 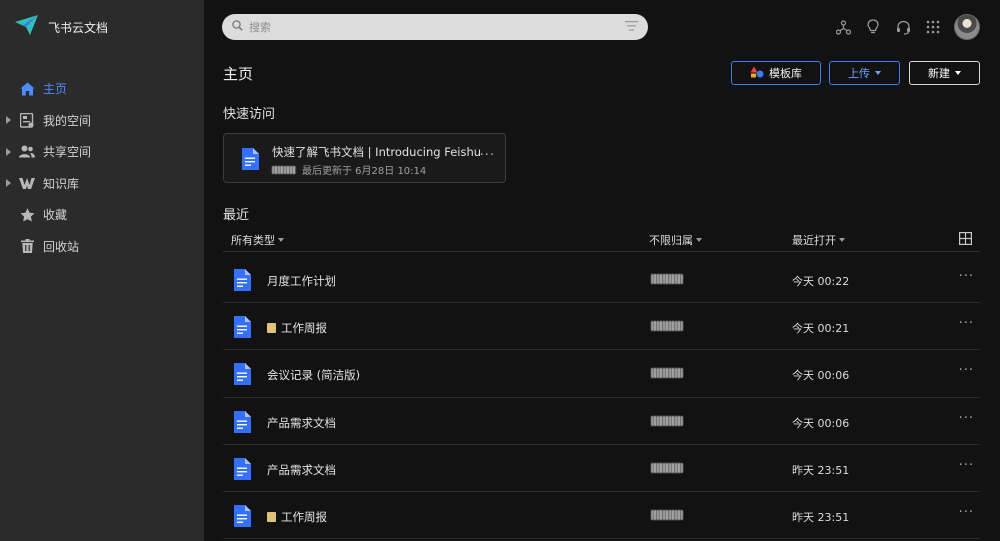 I want to click on last-opened-time: 今天 00:21, so click(x=821, y=329).